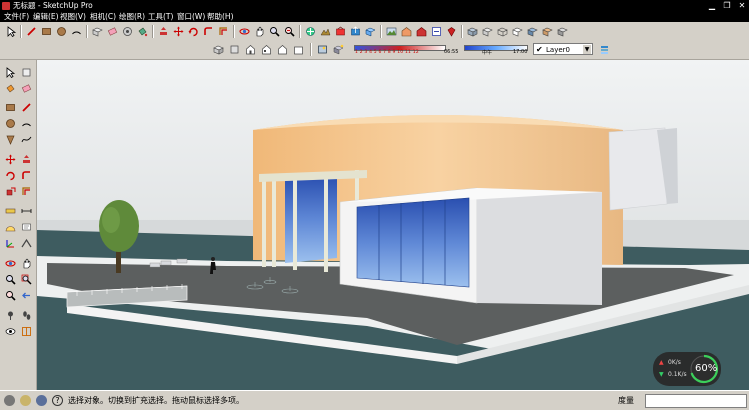  What do you see at coordinates (421, 31) in the screenshot?
I see `extension-warehouse-icon` at bounding box center [421, 31].